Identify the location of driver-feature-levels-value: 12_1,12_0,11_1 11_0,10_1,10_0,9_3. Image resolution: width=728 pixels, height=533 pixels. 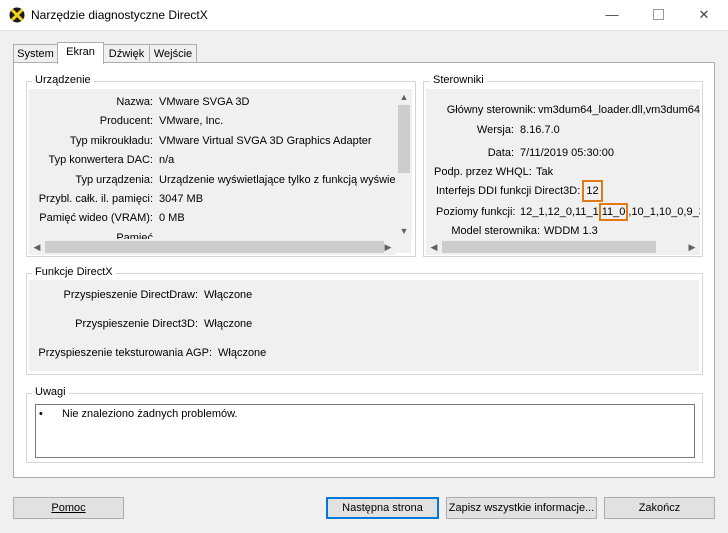
(610, 212).